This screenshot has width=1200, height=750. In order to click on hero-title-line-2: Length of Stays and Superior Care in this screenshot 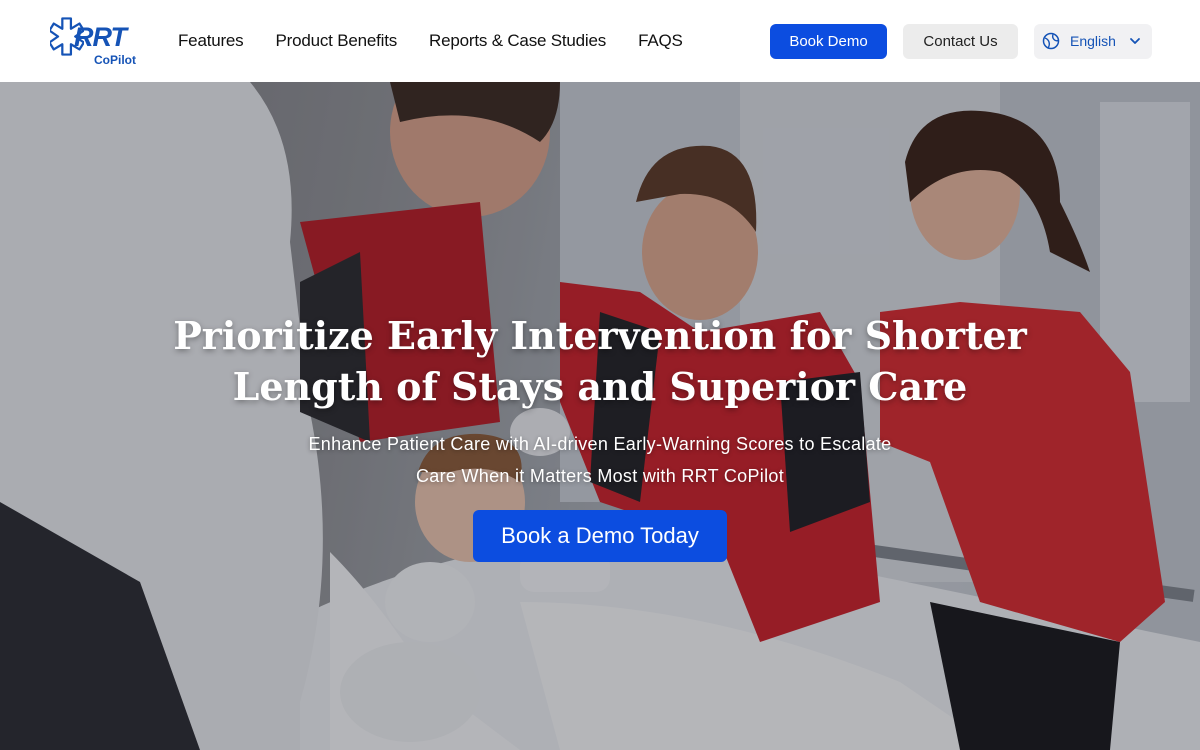, I will do `click(600, 386)`.